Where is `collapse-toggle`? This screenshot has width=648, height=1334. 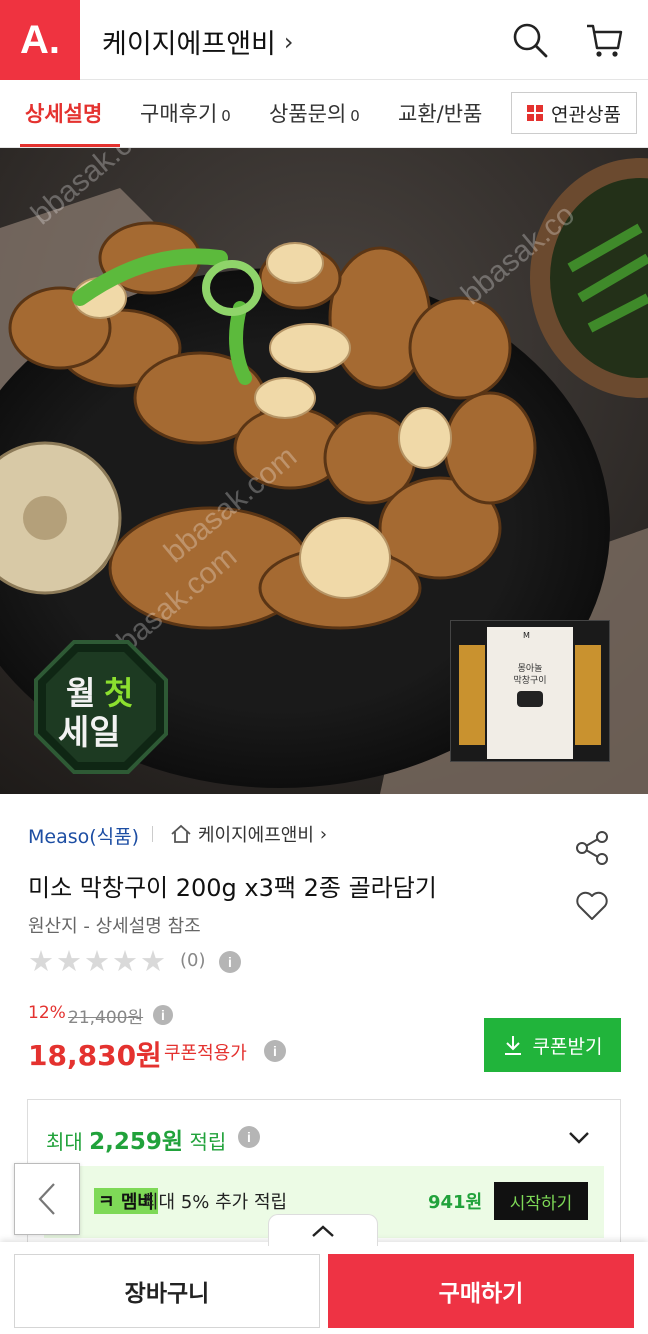
collapse-toggle is located at coordinates (323, 1230).